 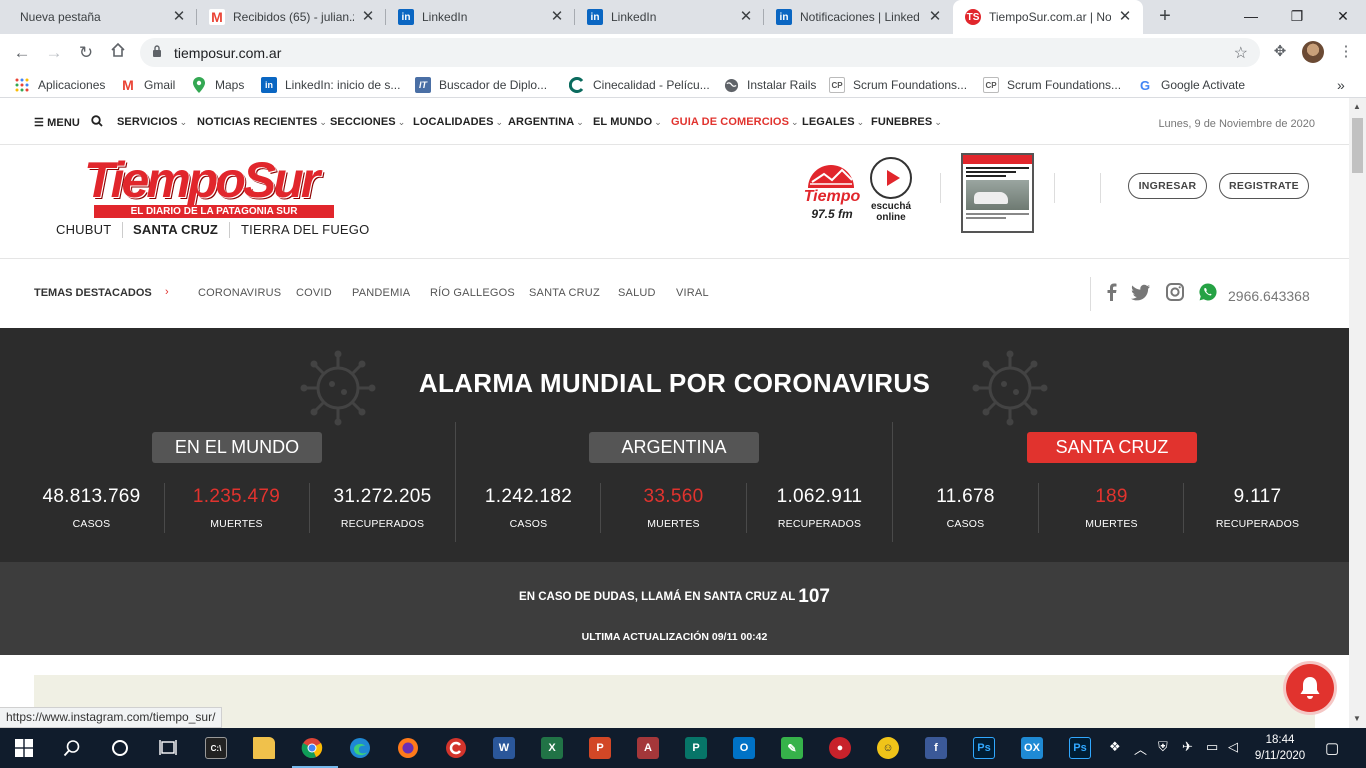 What do you see at coordinates (858, 17) in the screenshot?
I see `browser-tab: in Notificaciones | LinkedIn ✕` at bounding box center [858, 17].